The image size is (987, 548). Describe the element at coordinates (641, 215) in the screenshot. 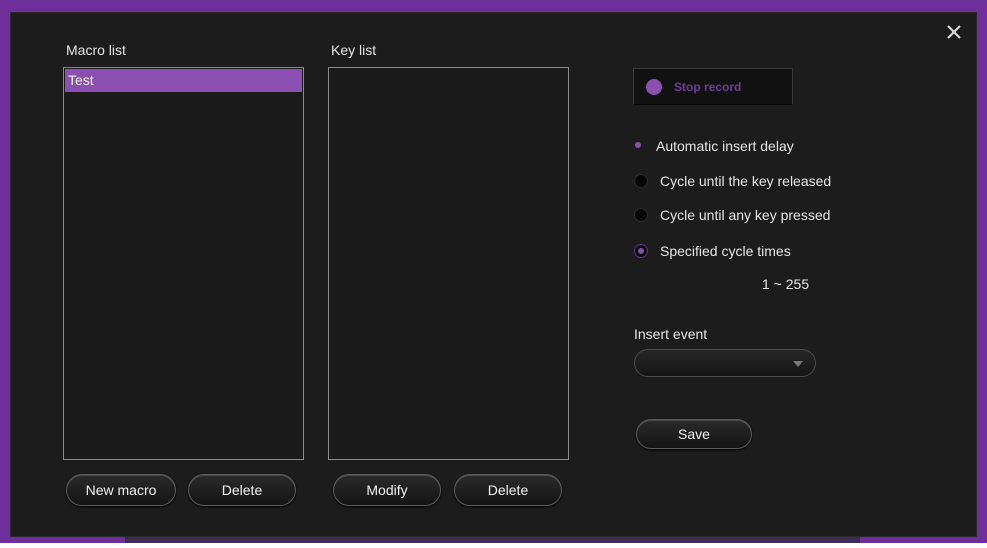

I see `cycle-any-key-radio` at that location.